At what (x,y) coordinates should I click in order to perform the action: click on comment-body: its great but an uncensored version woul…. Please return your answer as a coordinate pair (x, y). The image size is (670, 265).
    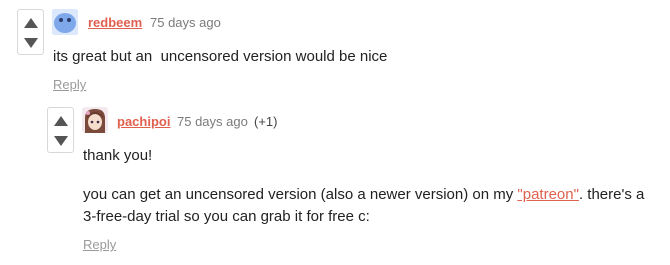
    Looking at the image, I should click on (220, 56).